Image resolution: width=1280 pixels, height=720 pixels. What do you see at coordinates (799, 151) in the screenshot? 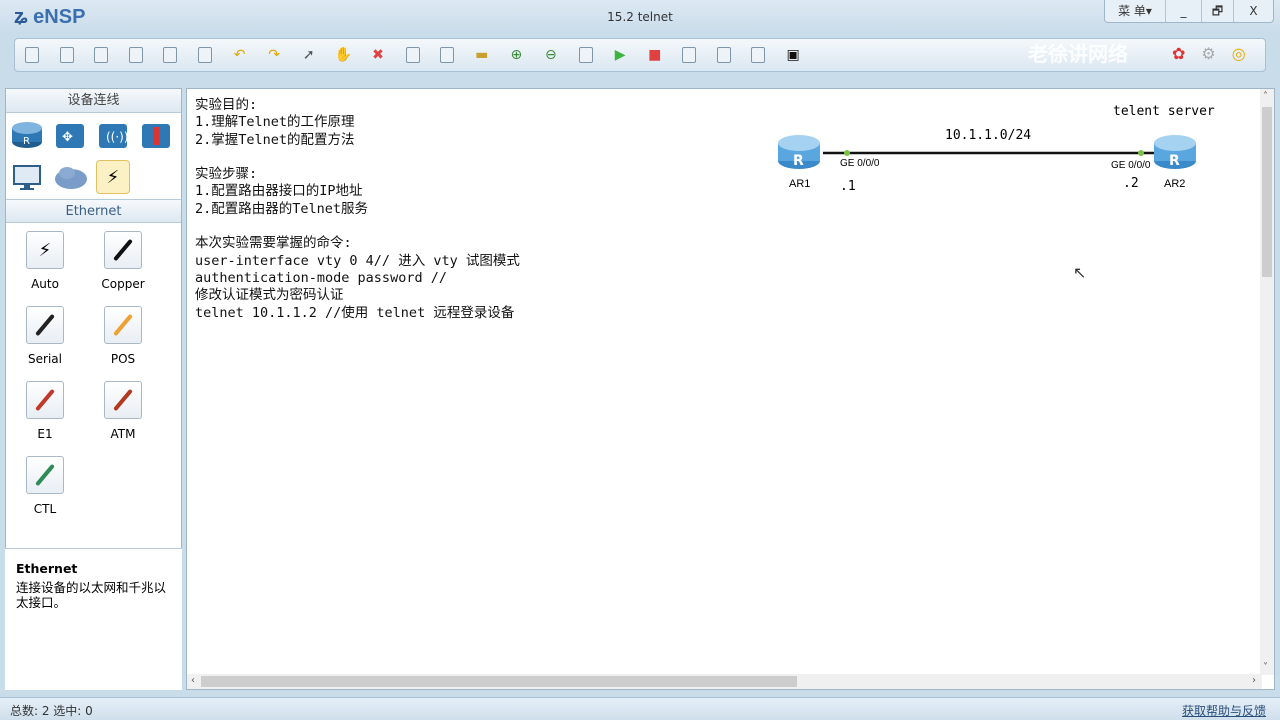
I see `router-ar1: R` at bounding box center [799, 151].